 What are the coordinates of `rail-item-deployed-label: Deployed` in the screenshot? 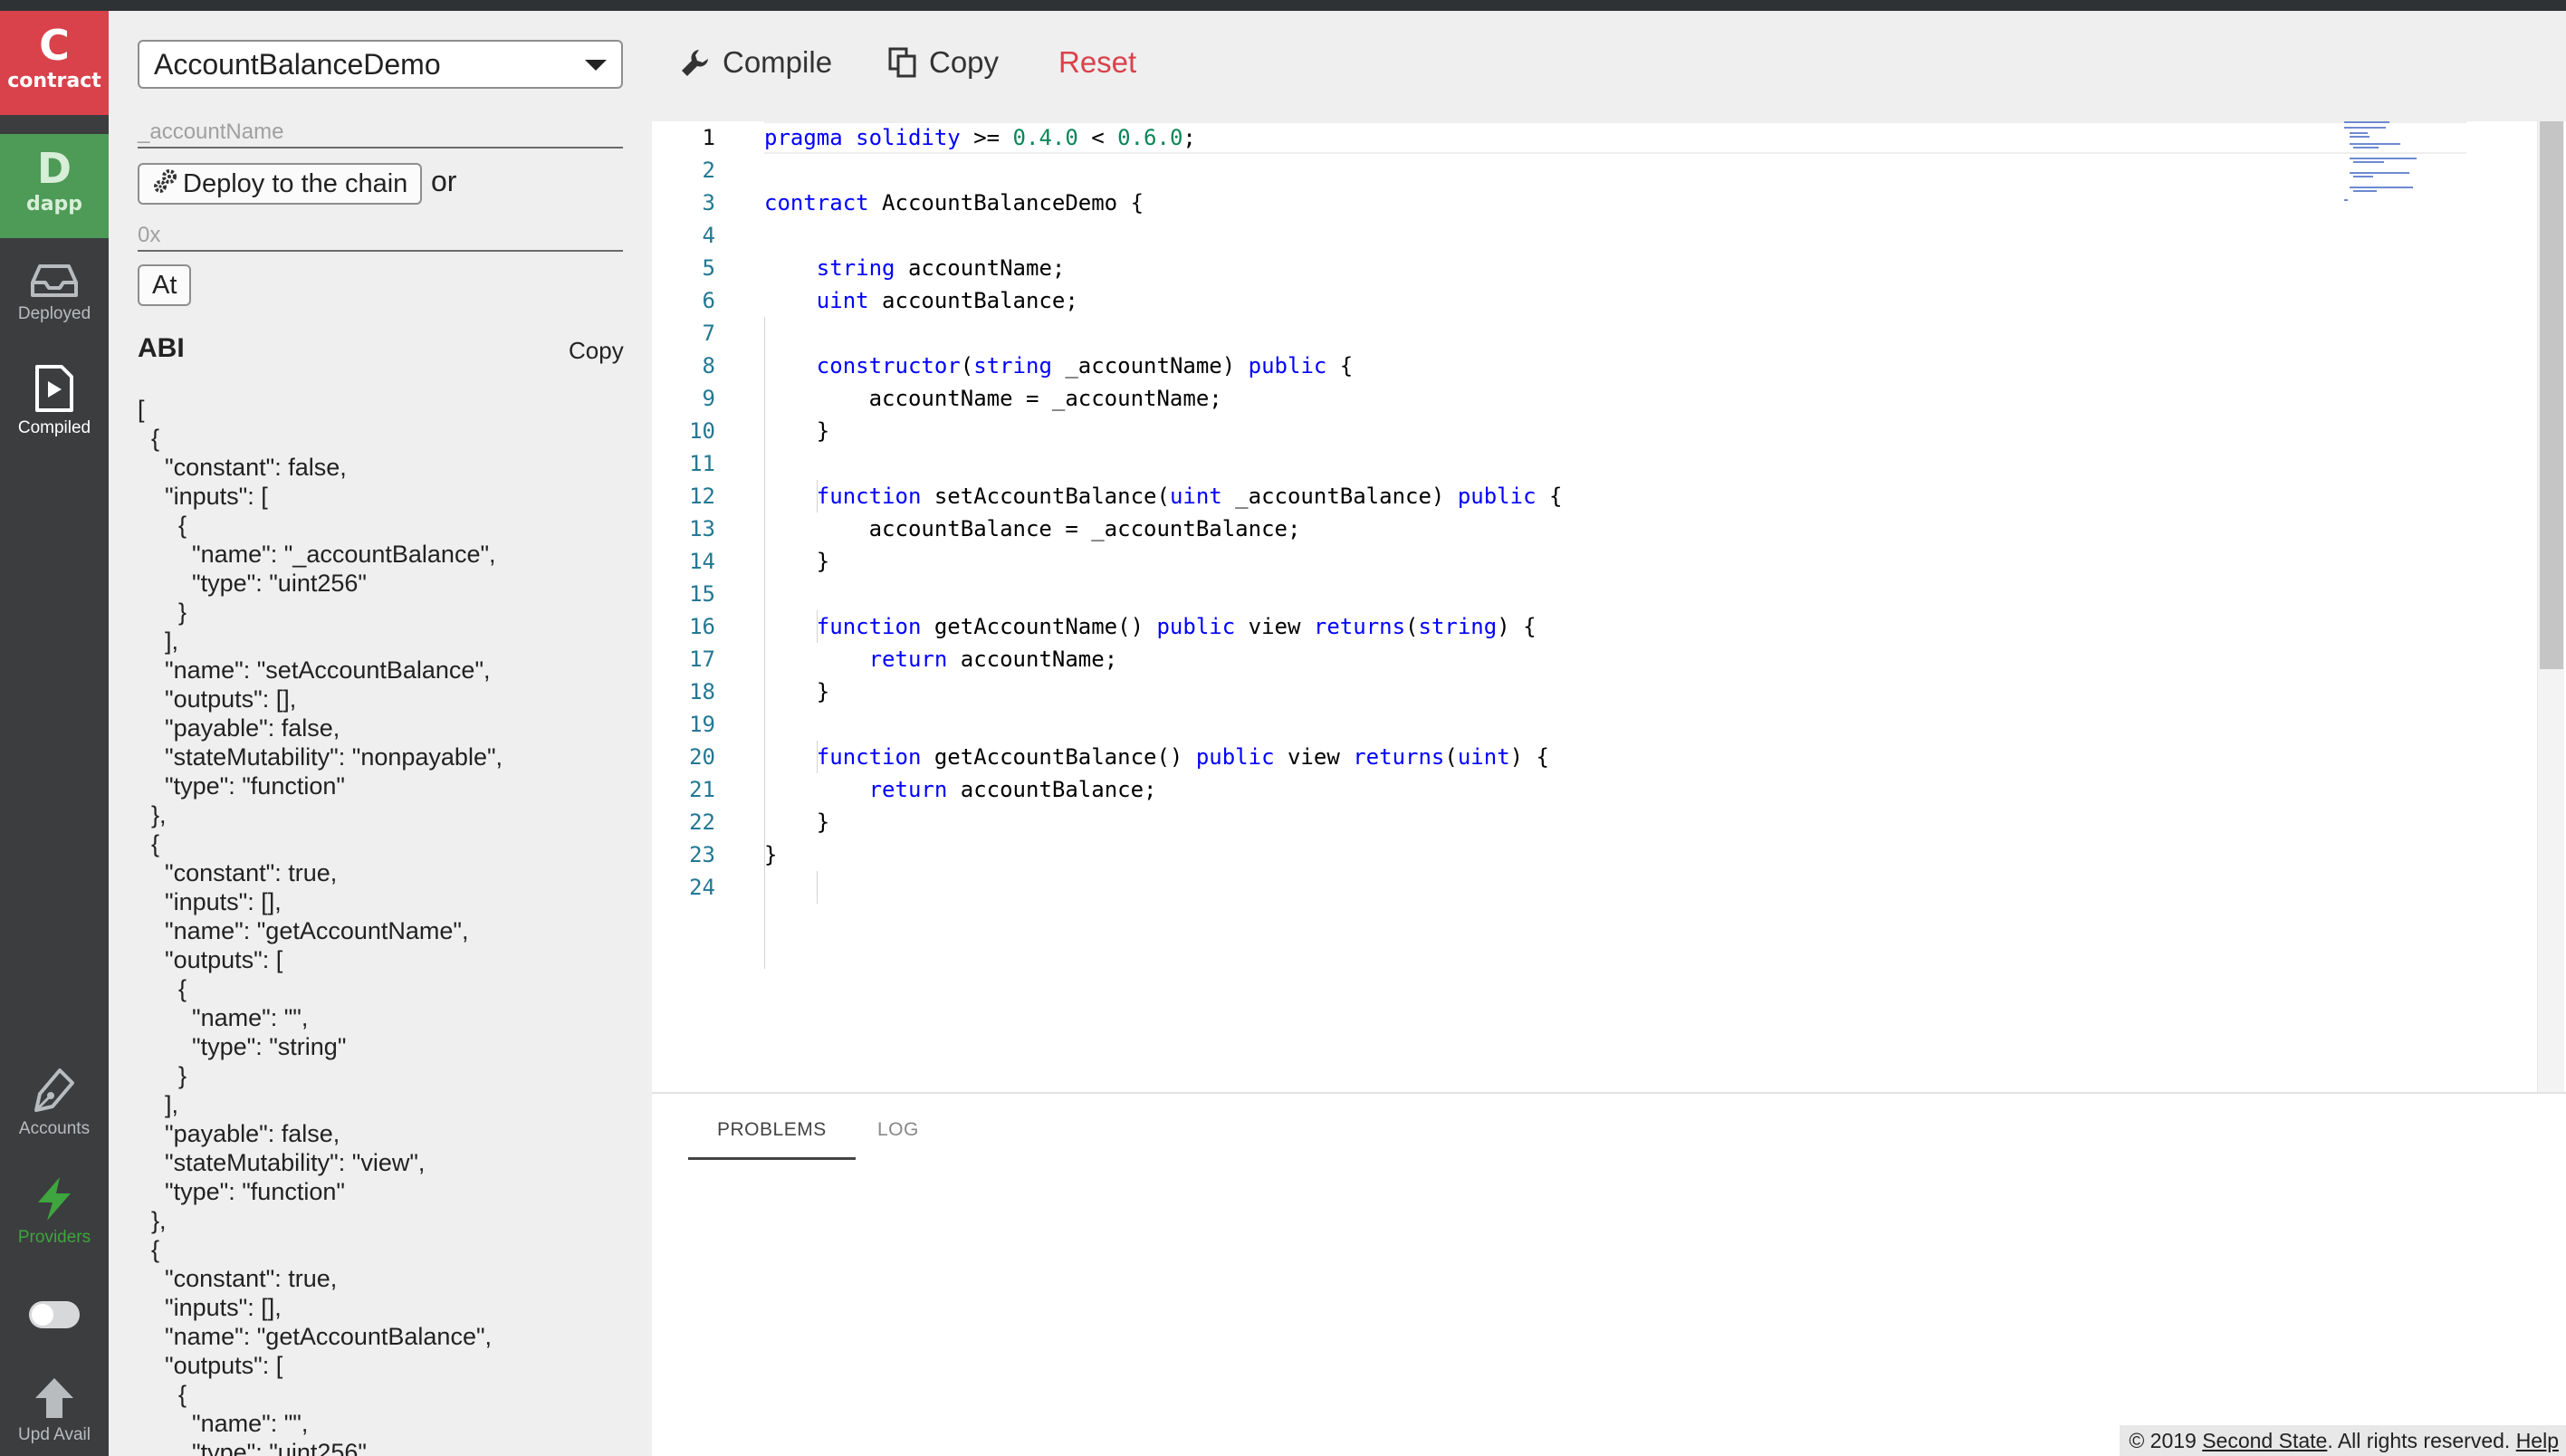 It's located at (54, 313).